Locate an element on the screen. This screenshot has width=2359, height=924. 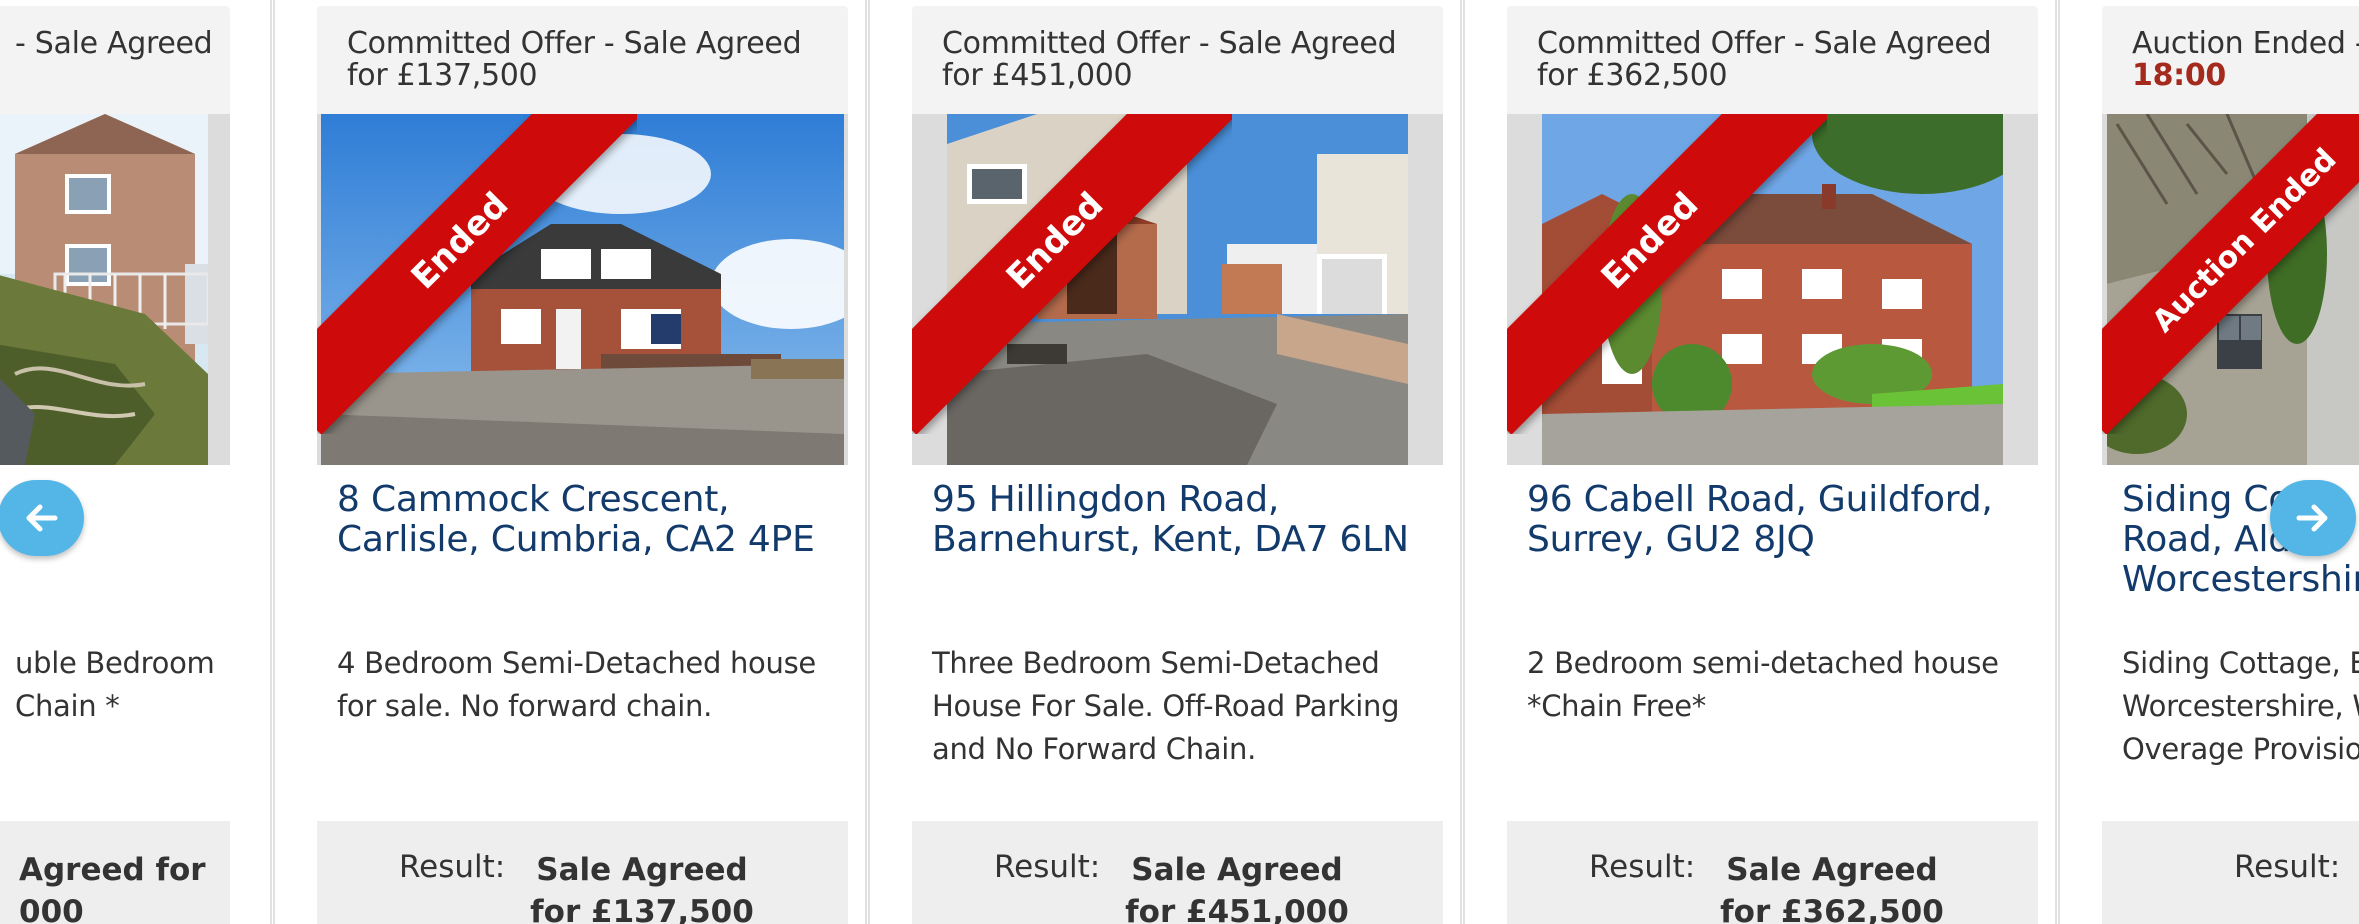
listing-photo: Auction Ended is located at coordinates (2230, 289).